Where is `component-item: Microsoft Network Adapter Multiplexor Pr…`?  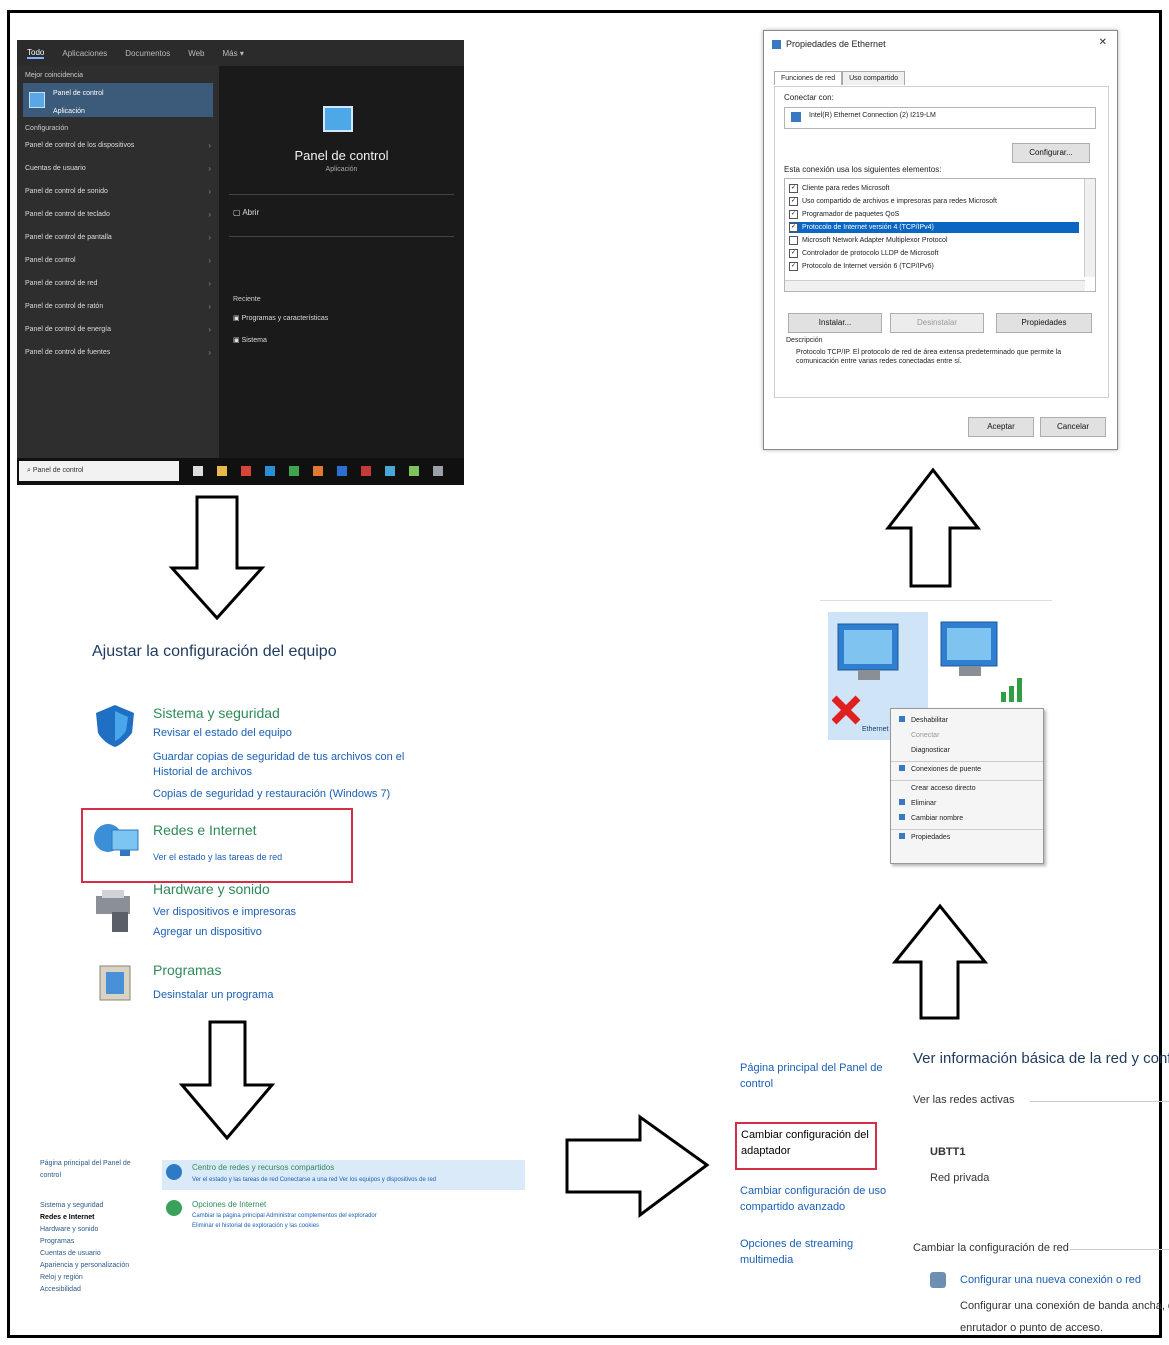 component-item: Microsoft Network Adapter Multiplexor Pr… is located at coordinates (934, 240).